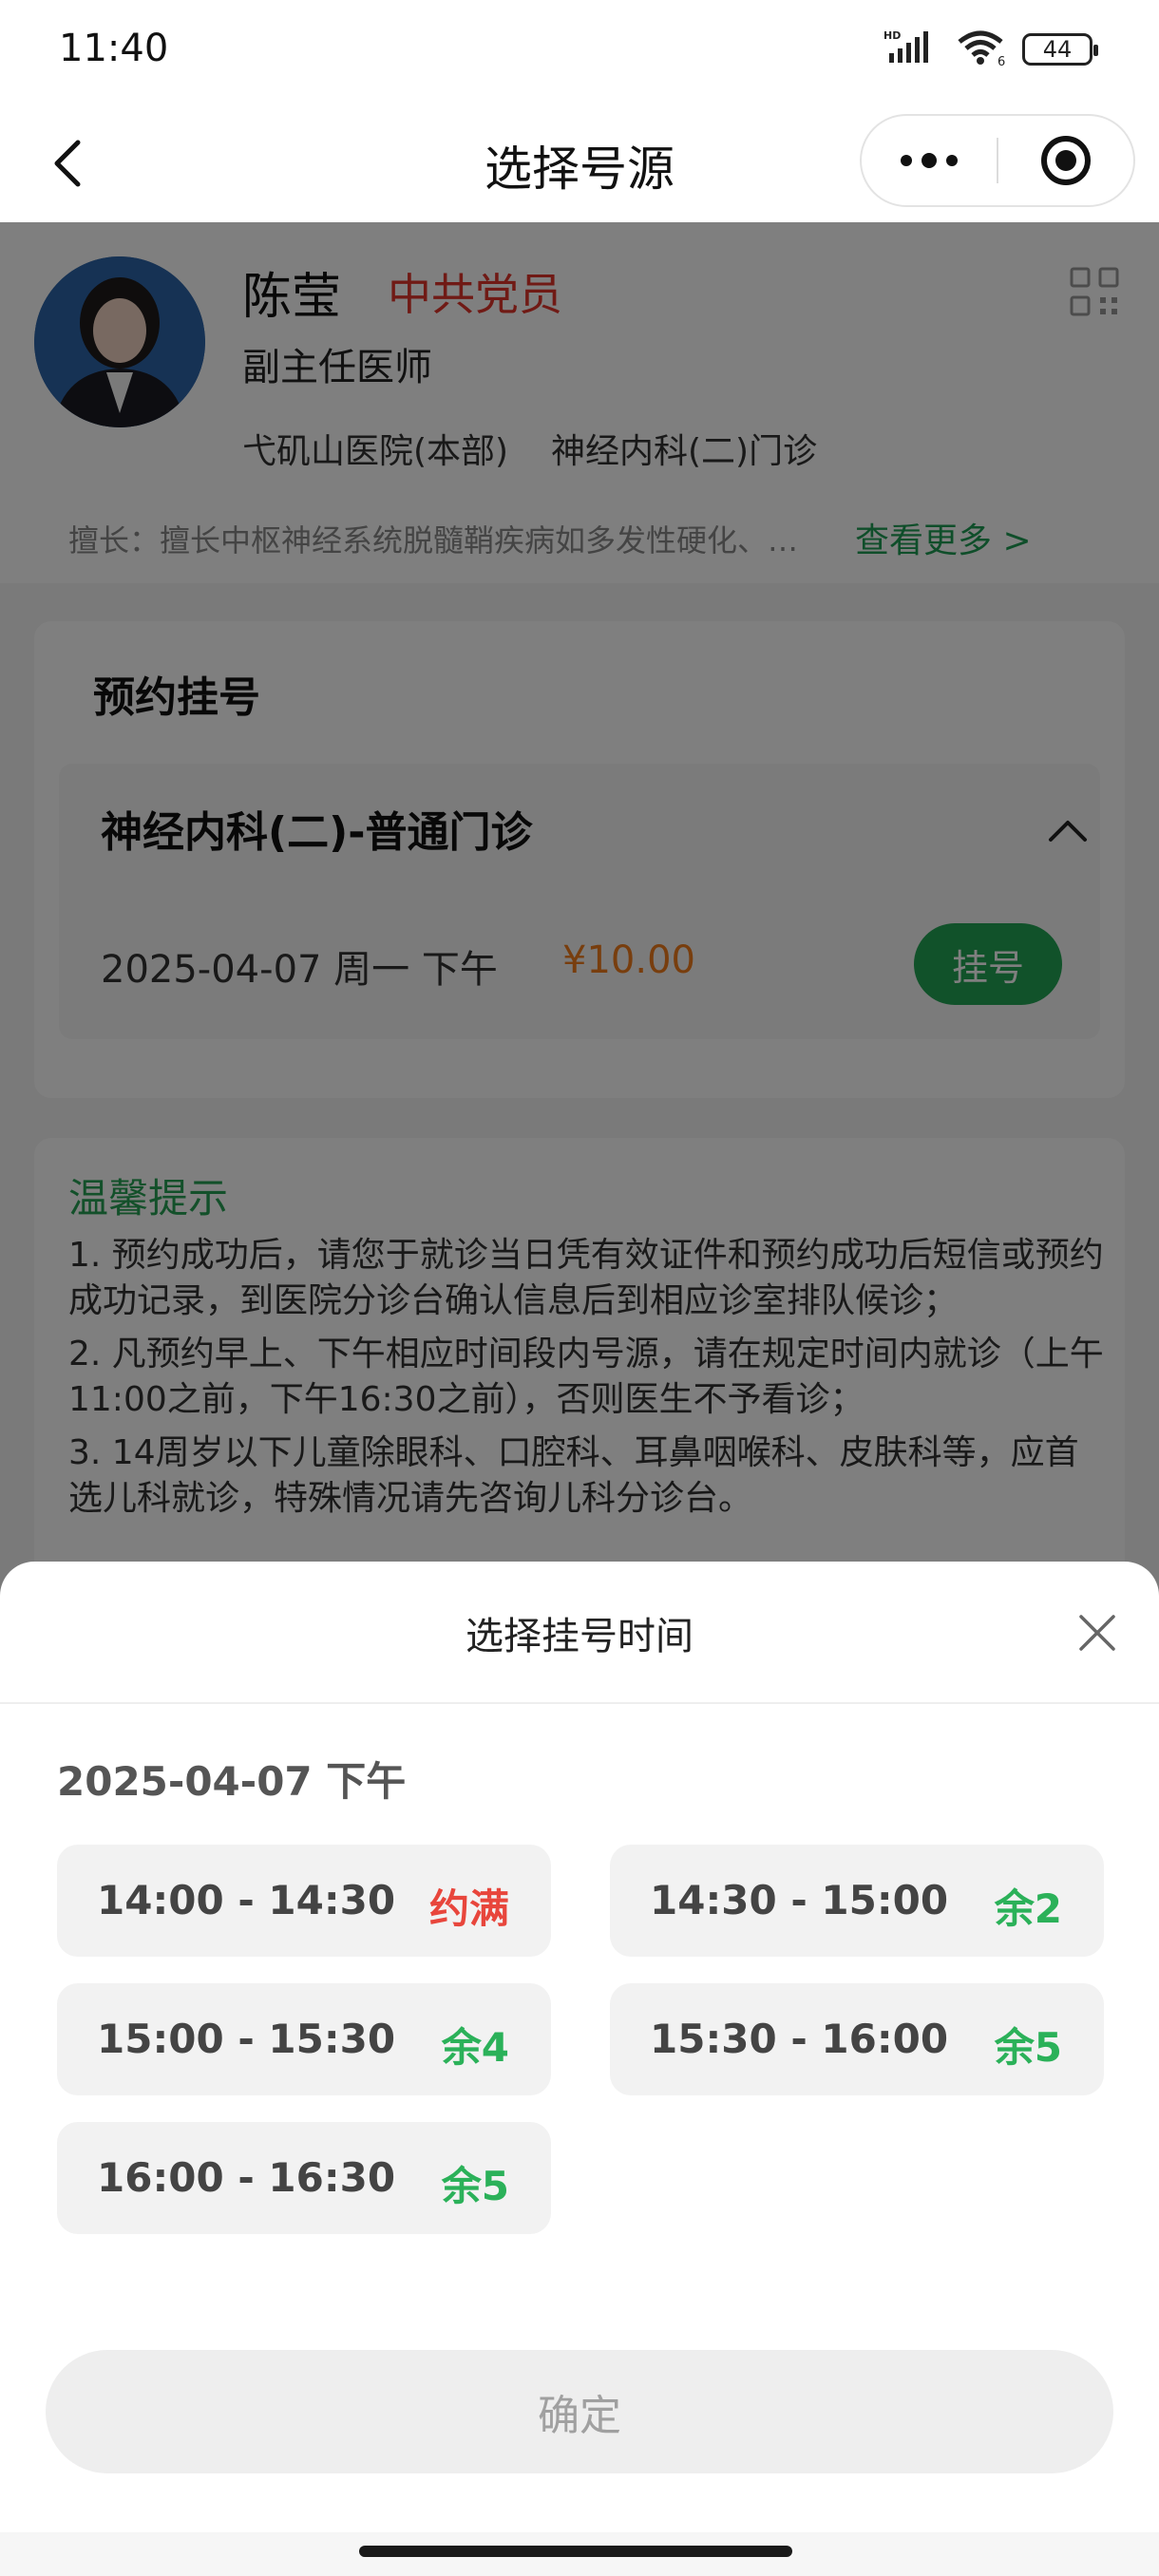 This screenshot has height=2576, width=1159. What do you see at coordinates (575, 2551) in the screenshot?
I see `home-indicator` at bounding box center [575, 2551].